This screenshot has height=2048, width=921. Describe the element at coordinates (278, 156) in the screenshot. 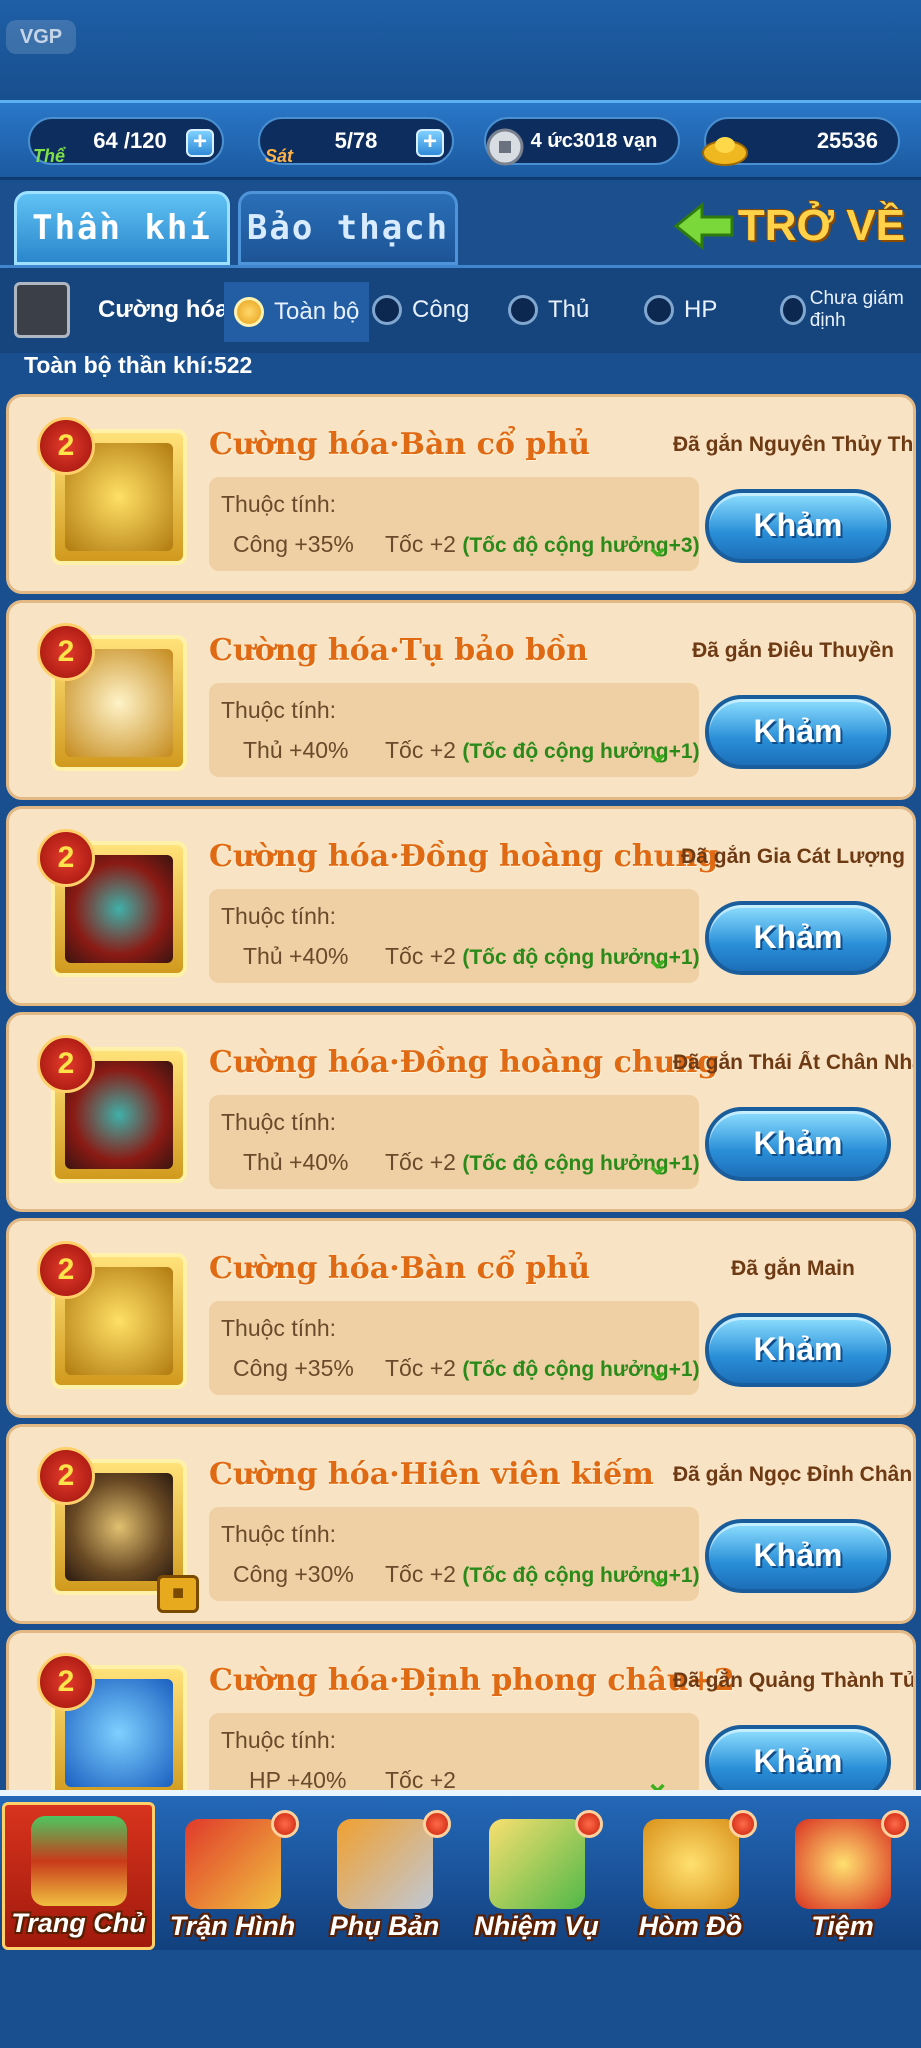

I see `kill-label: Sát` at that location.